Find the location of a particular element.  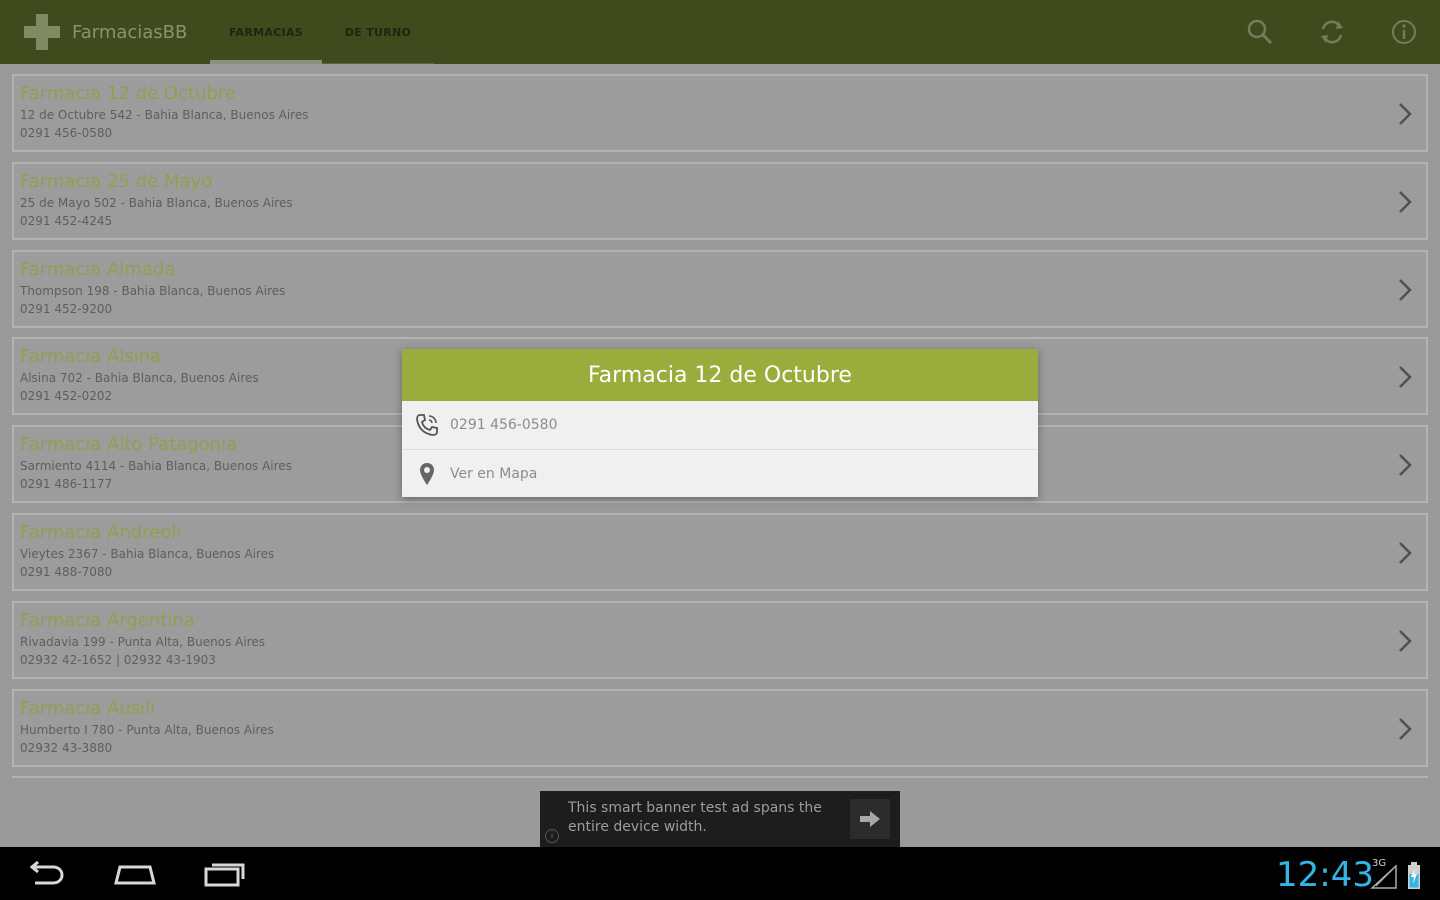

pharmacy-phone: 0291 452-4245 is located at coordinates (66, 220).